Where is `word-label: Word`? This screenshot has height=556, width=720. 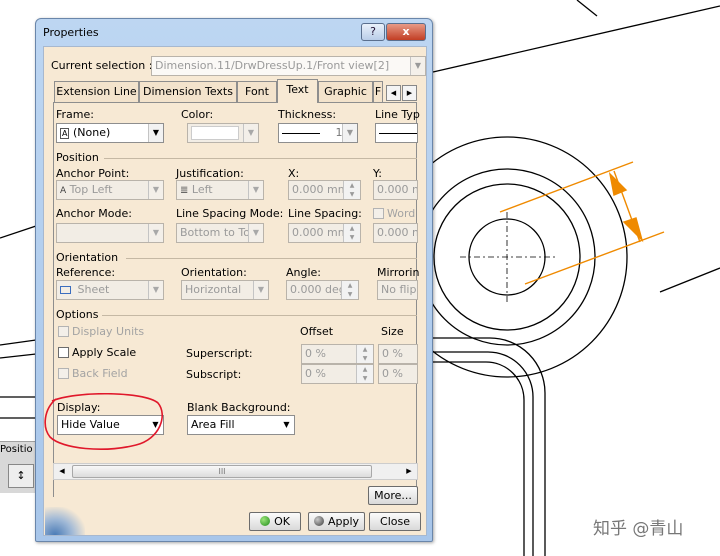 word-label: Word is located at coordinates (401, 213).